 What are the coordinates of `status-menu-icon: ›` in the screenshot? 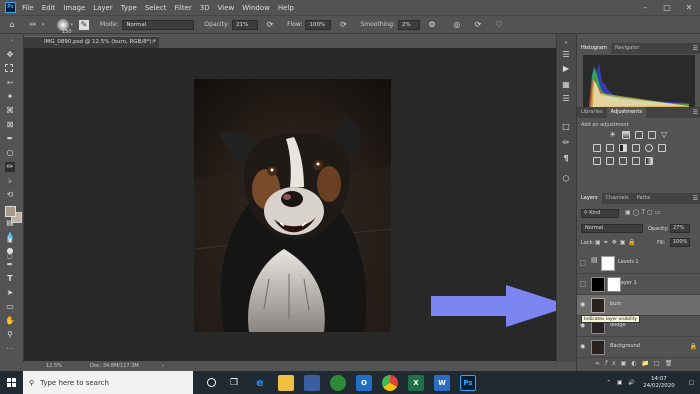 It's located at (163, 366).